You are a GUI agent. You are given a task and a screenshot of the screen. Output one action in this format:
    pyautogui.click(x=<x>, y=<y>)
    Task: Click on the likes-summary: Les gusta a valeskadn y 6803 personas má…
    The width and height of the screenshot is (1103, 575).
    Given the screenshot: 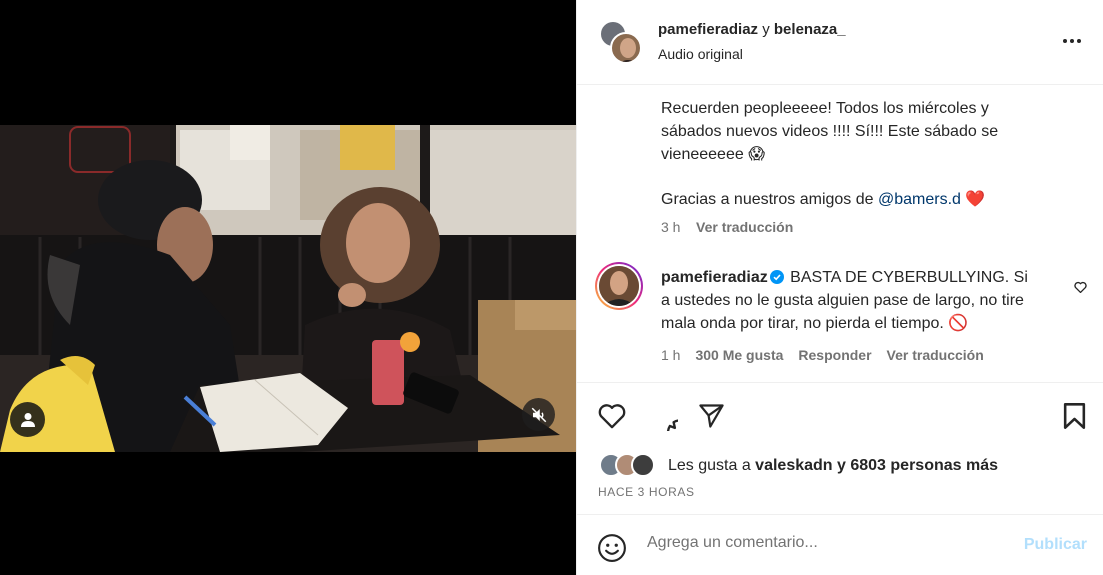 What is the action you would take?
    pyautogui.click(x=833, y=466)
    